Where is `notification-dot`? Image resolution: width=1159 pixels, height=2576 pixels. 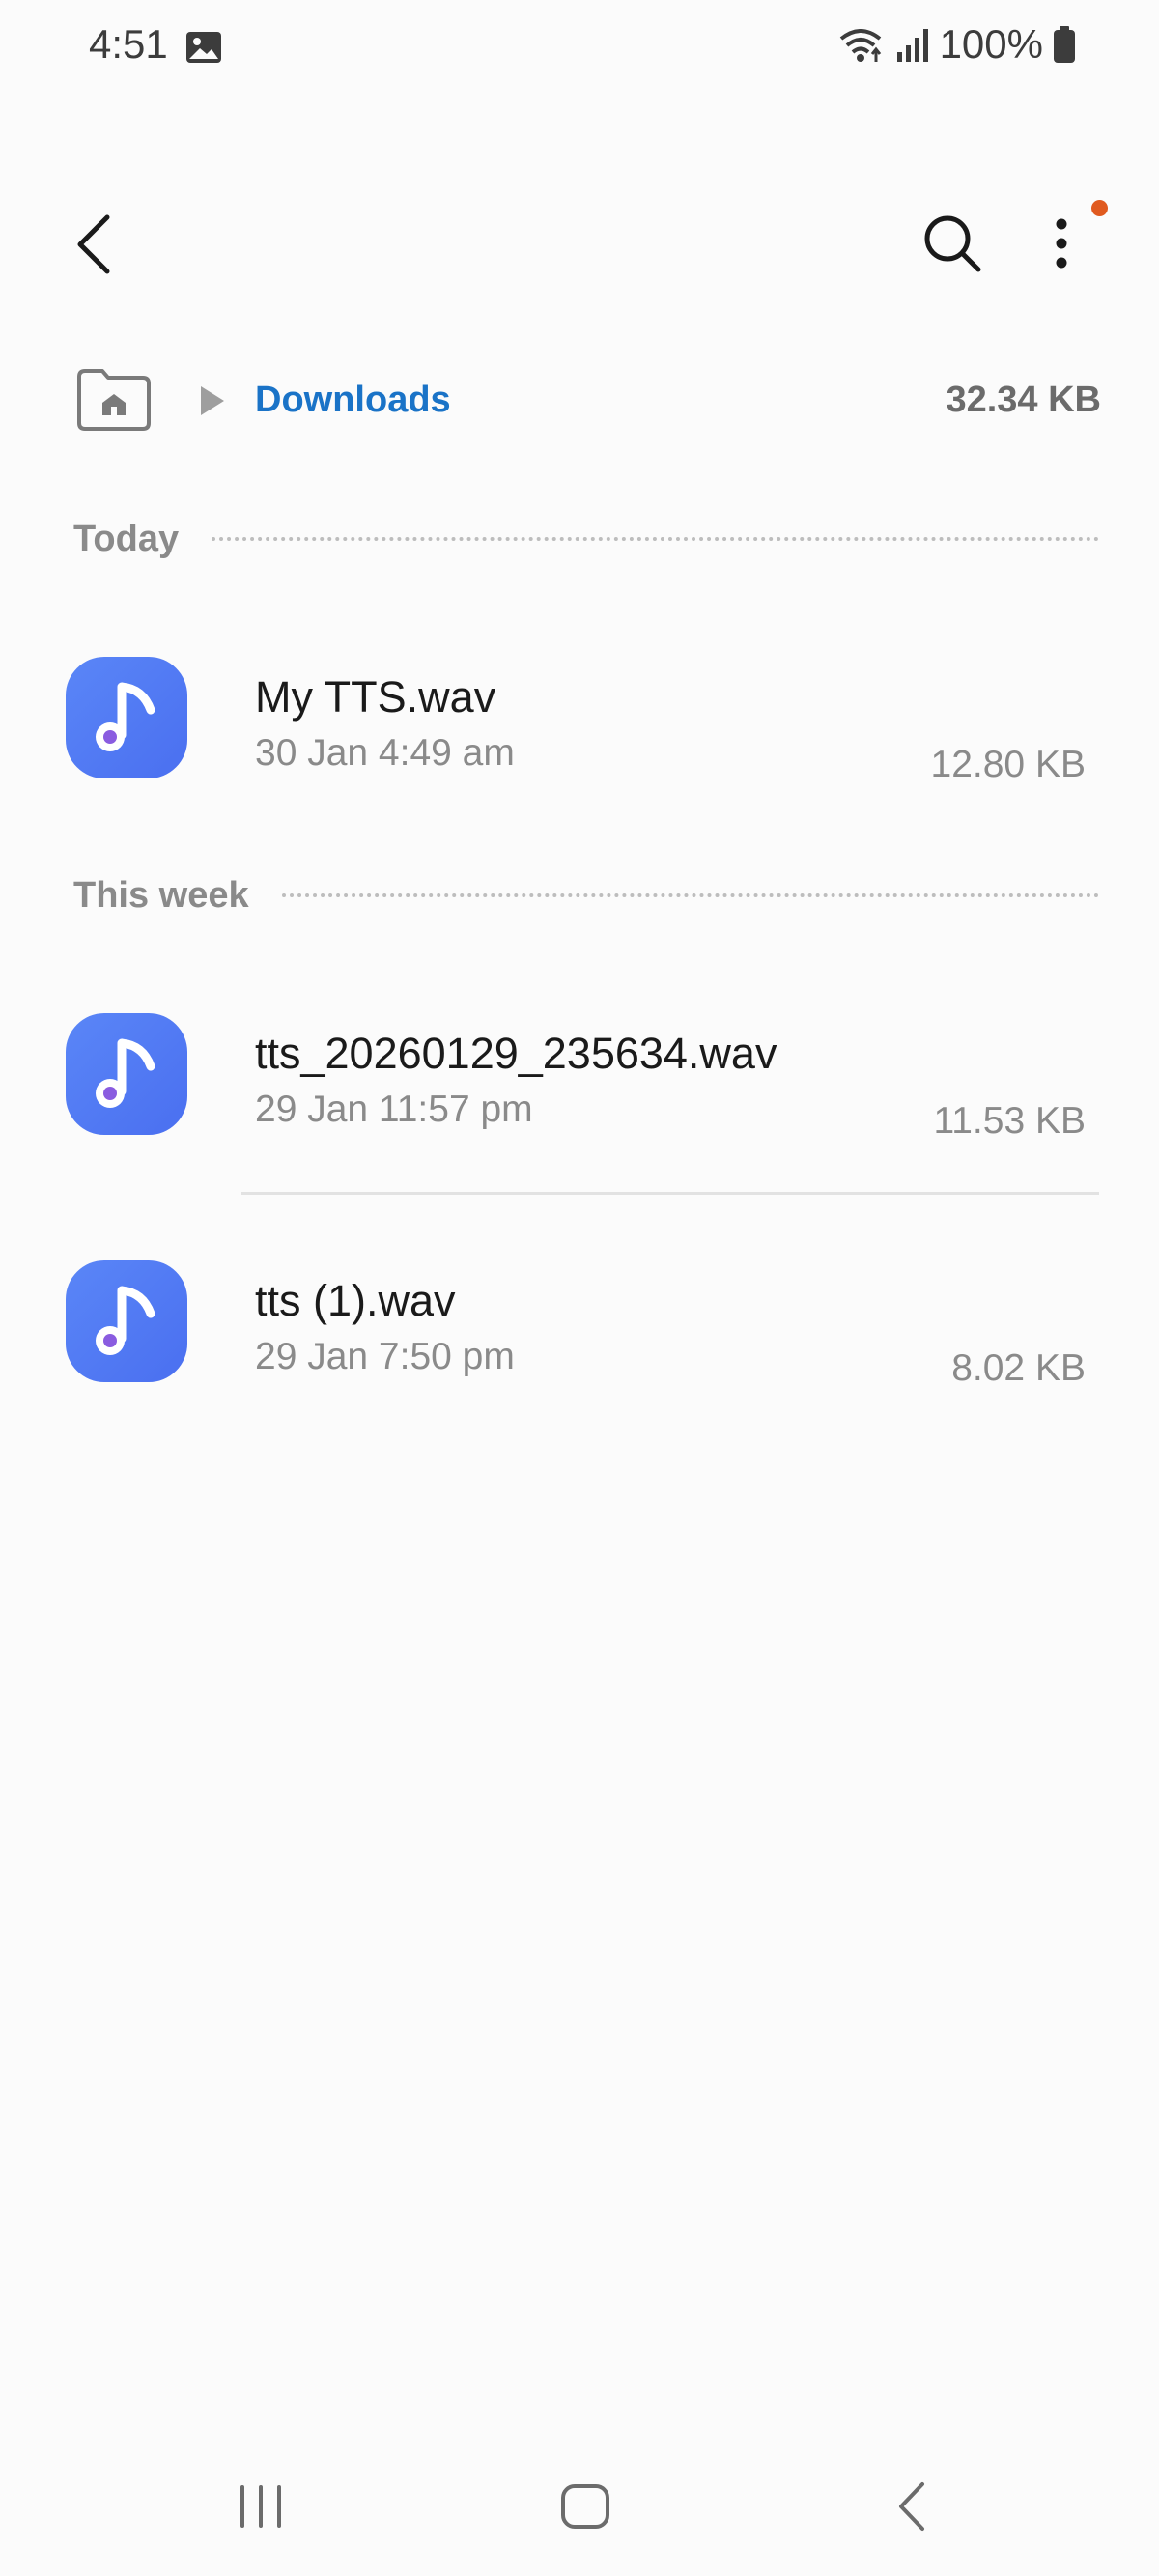
notification-dot is located at coordinates (1099, 208).